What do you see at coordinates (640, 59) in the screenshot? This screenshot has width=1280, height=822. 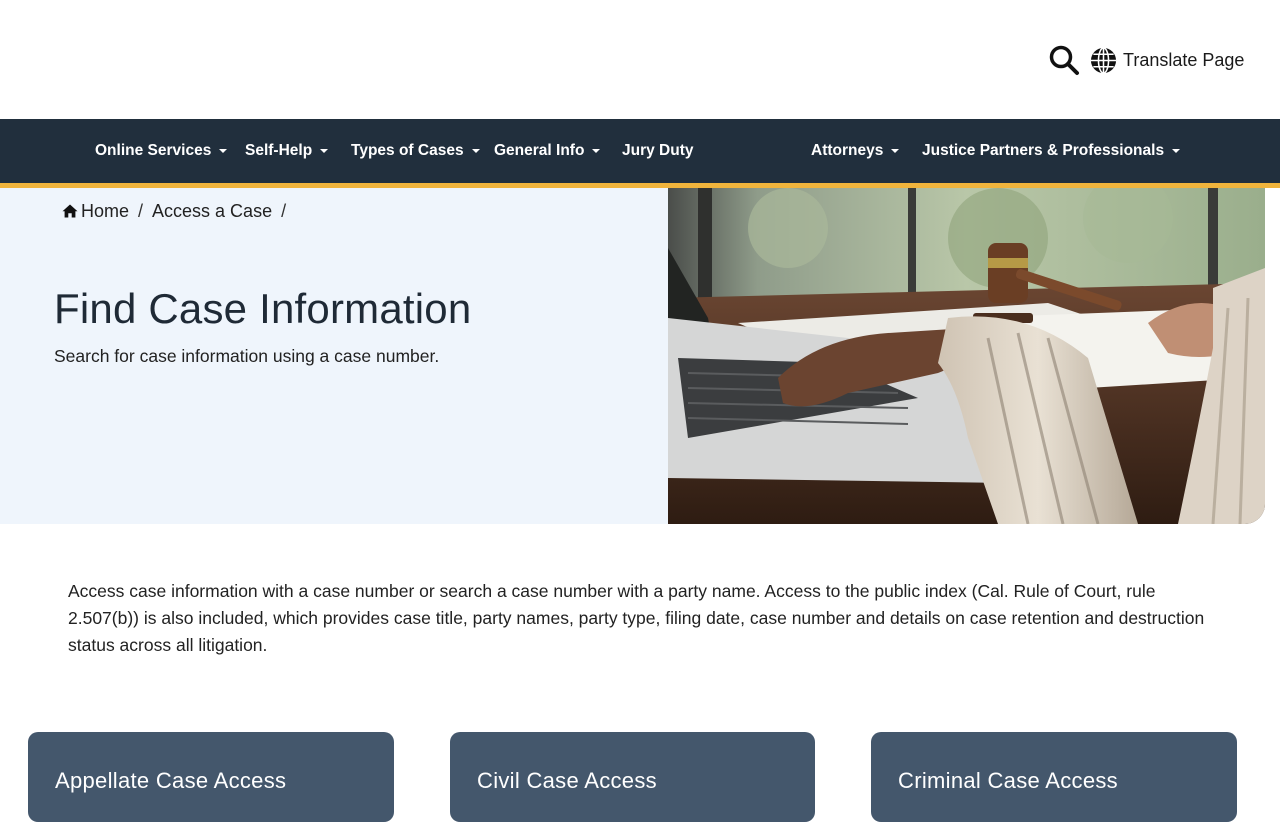 I see `top-utility-bar: Translate Page` at bounding box center [640, 59].